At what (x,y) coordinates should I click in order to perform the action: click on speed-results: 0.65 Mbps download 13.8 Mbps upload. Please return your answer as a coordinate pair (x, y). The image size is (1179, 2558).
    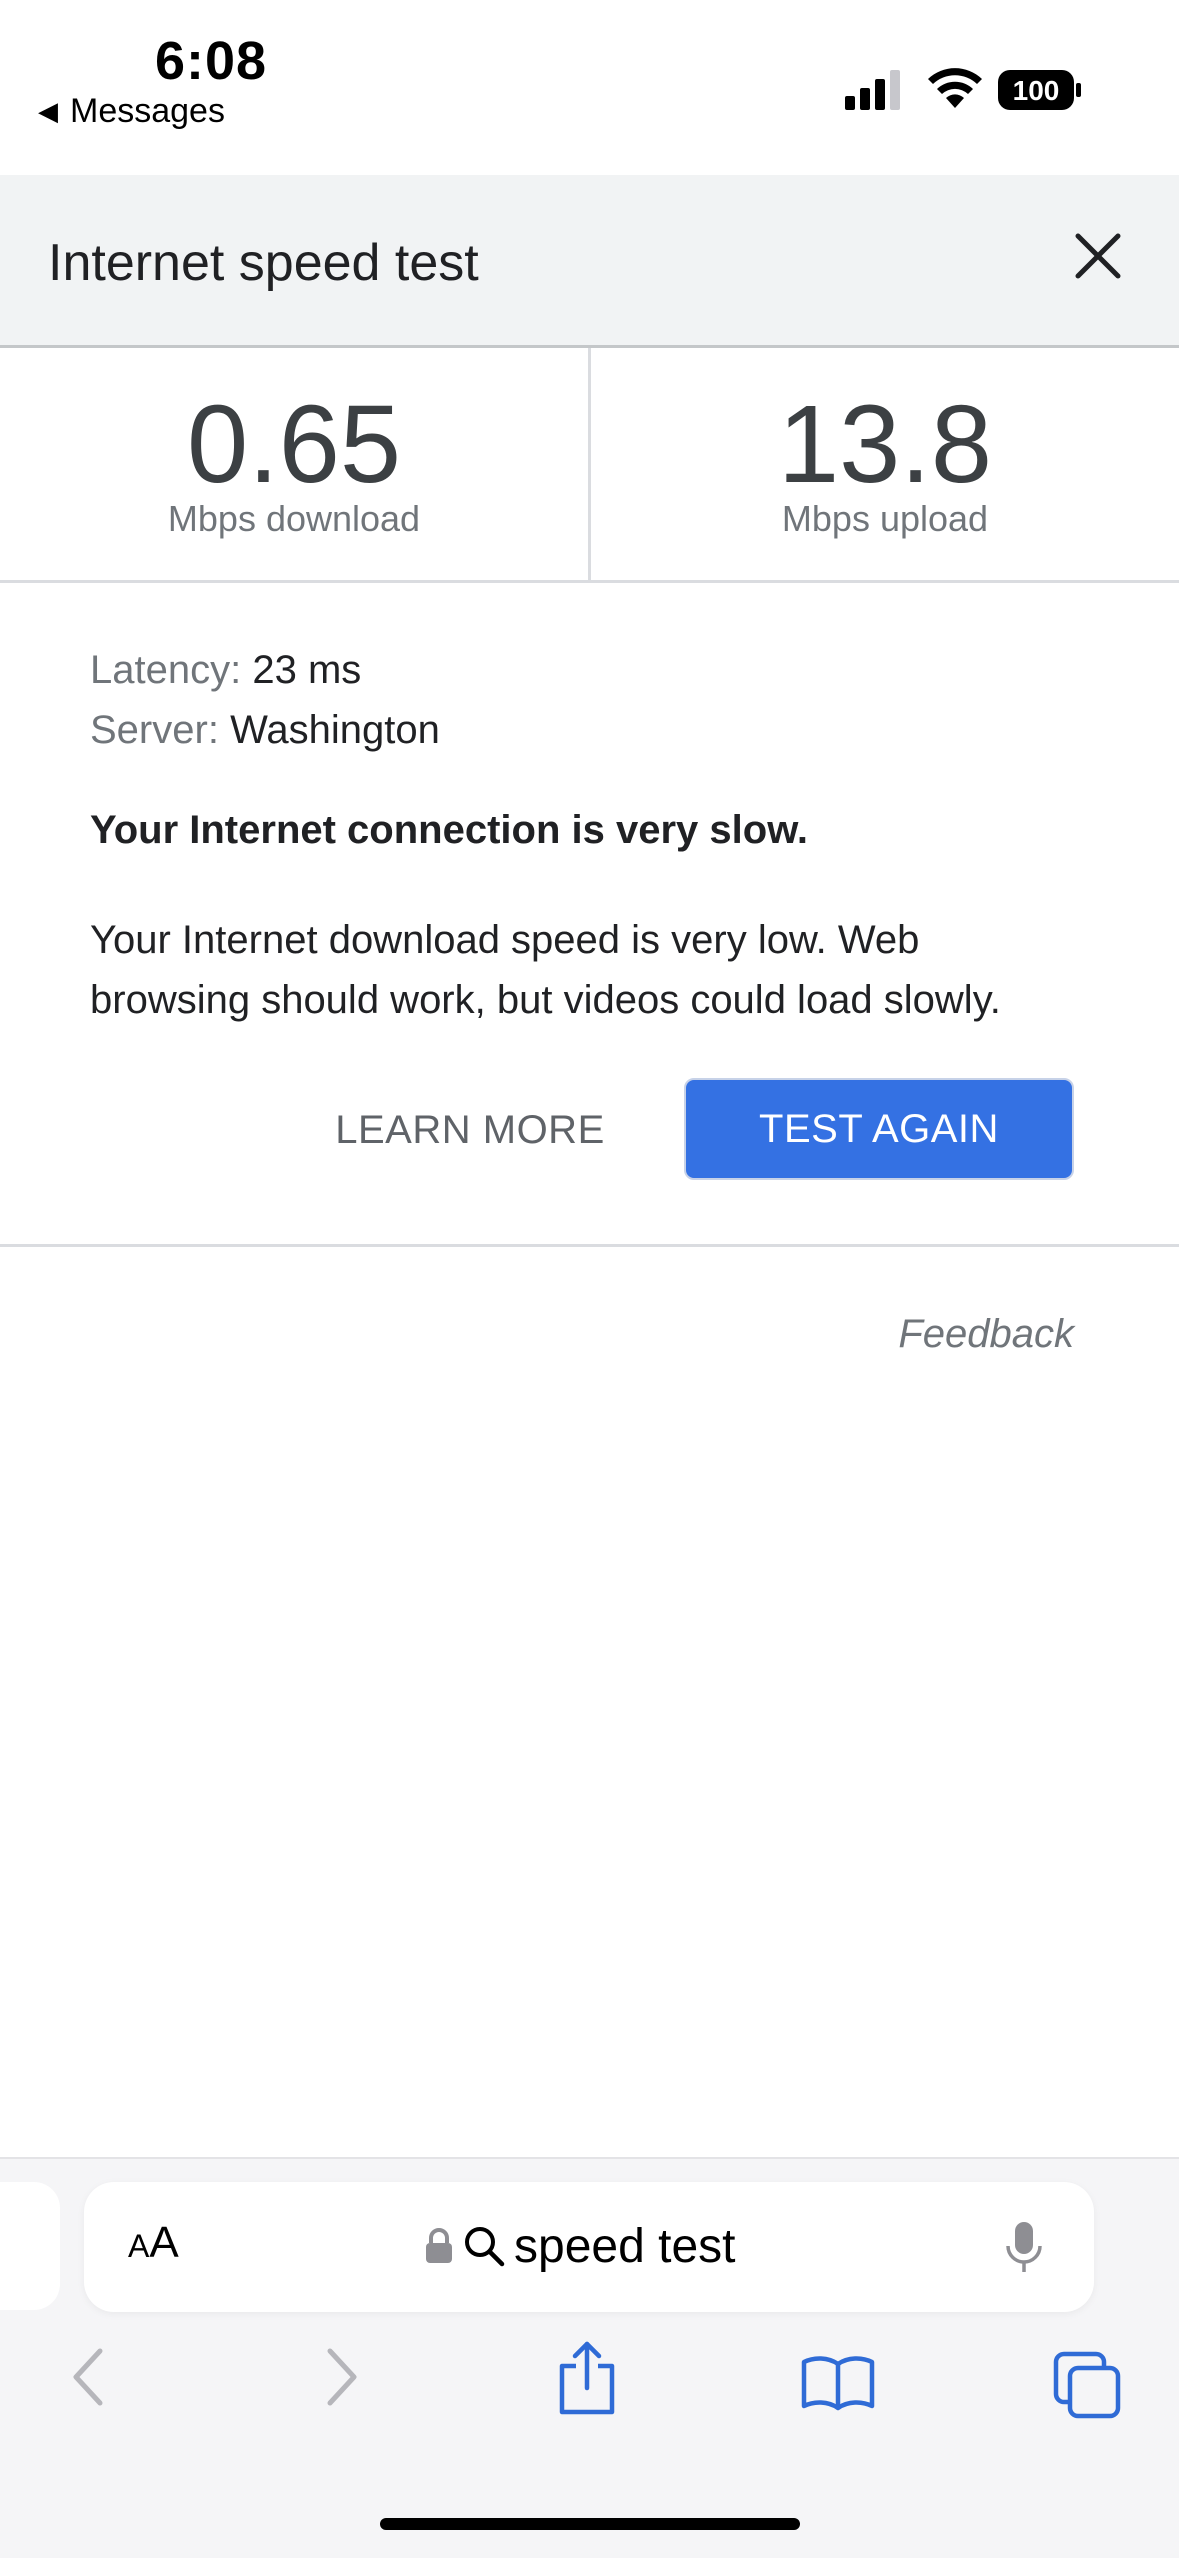
    Looking at the image, I should click on (589, 465).